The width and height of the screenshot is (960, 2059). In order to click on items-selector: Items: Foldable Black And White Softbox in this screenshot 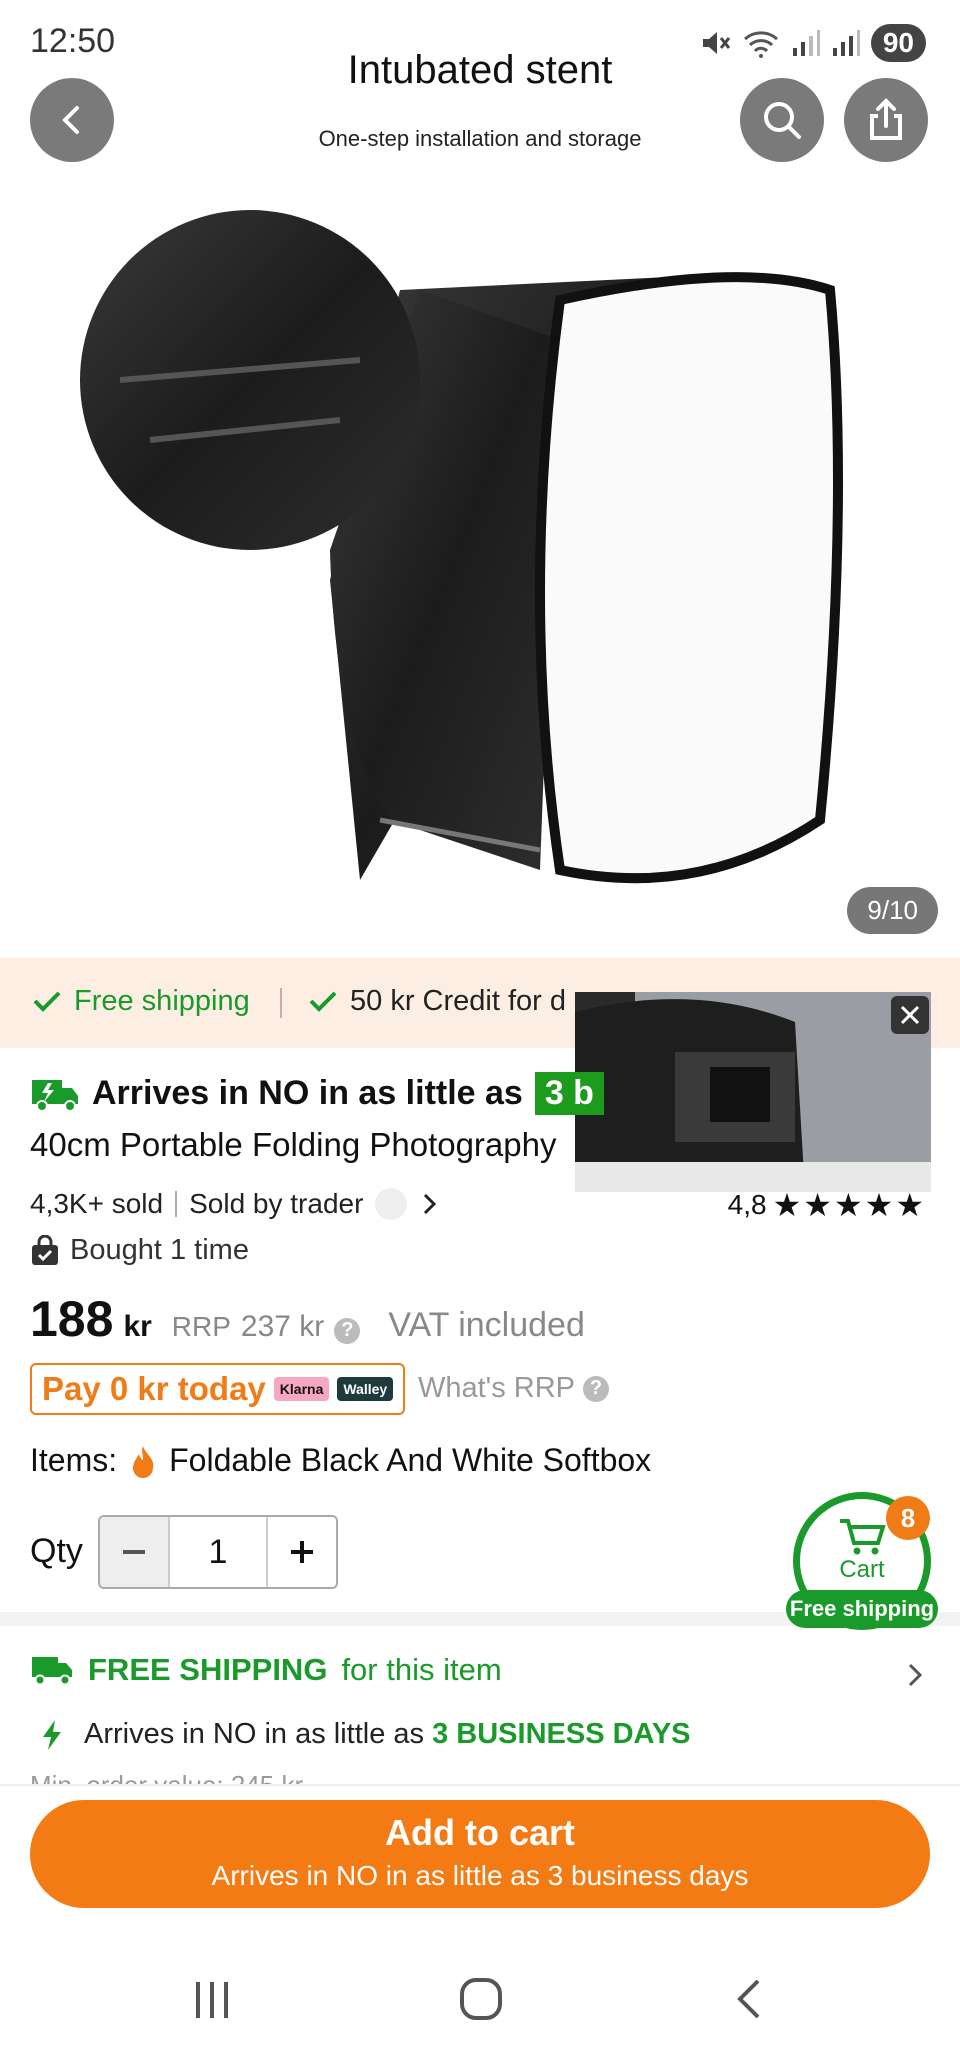, I will do `click(340, 1460)`.